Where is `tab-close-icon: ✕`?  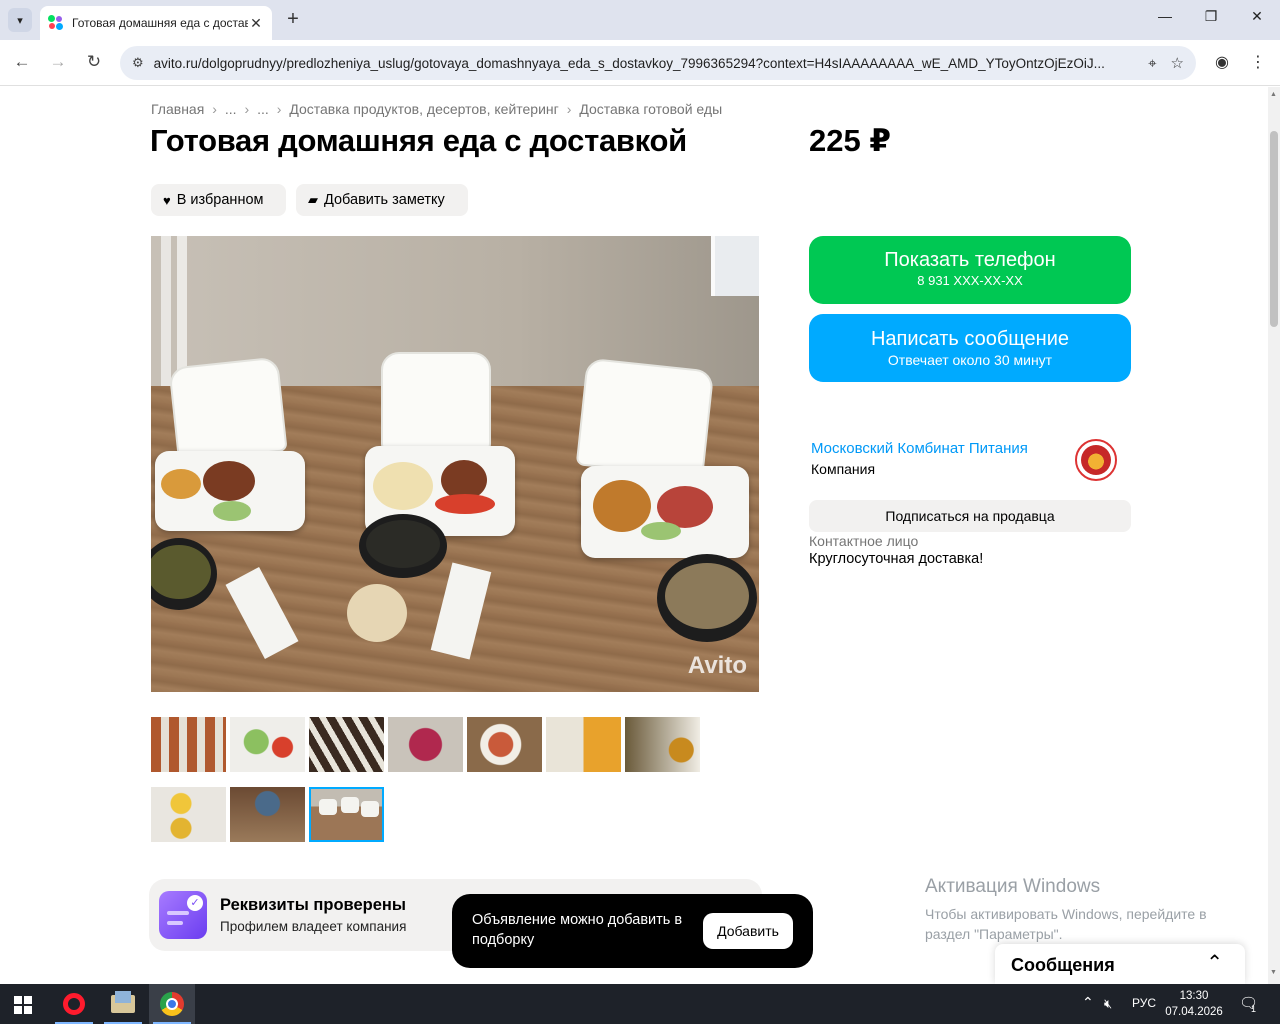 tab-close-icon: ✕ is located at coordinates (256, 23).